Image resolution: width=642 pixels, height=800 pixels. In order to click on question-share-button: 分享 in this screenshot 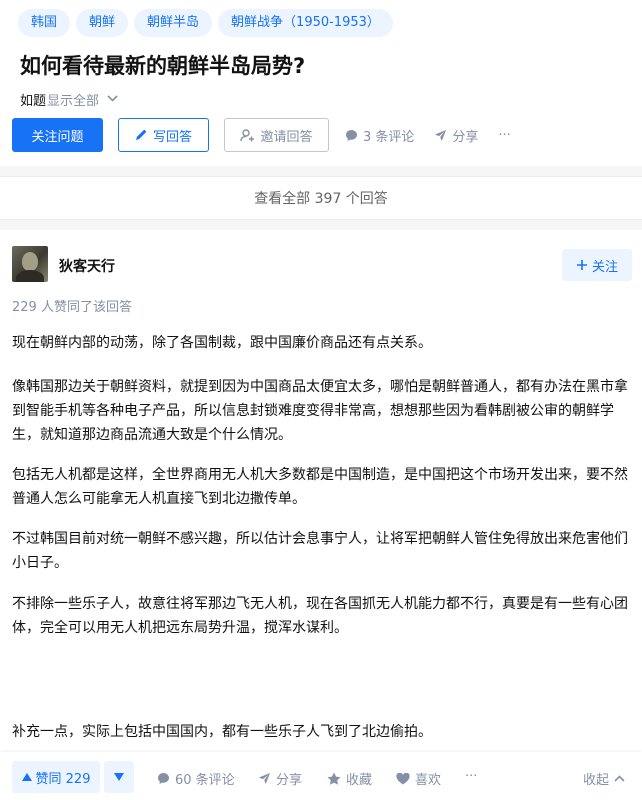, I will do `click(456, 135)`.